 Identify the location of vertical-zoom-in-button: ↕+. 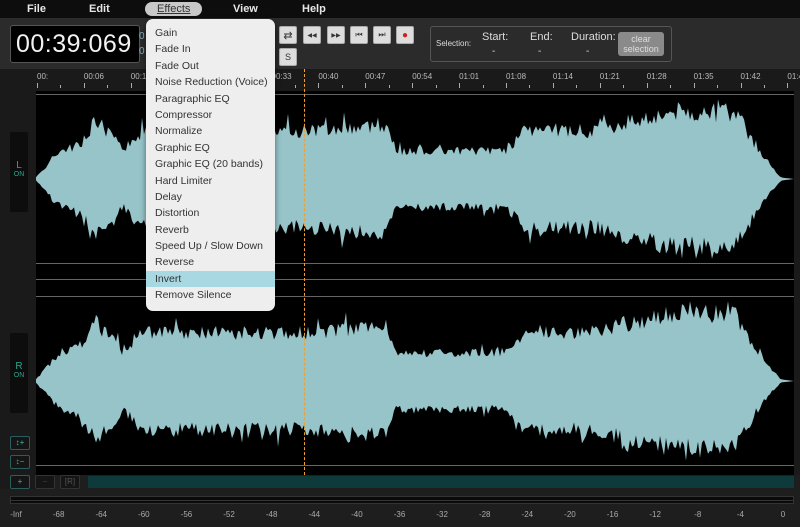
(20, 443).